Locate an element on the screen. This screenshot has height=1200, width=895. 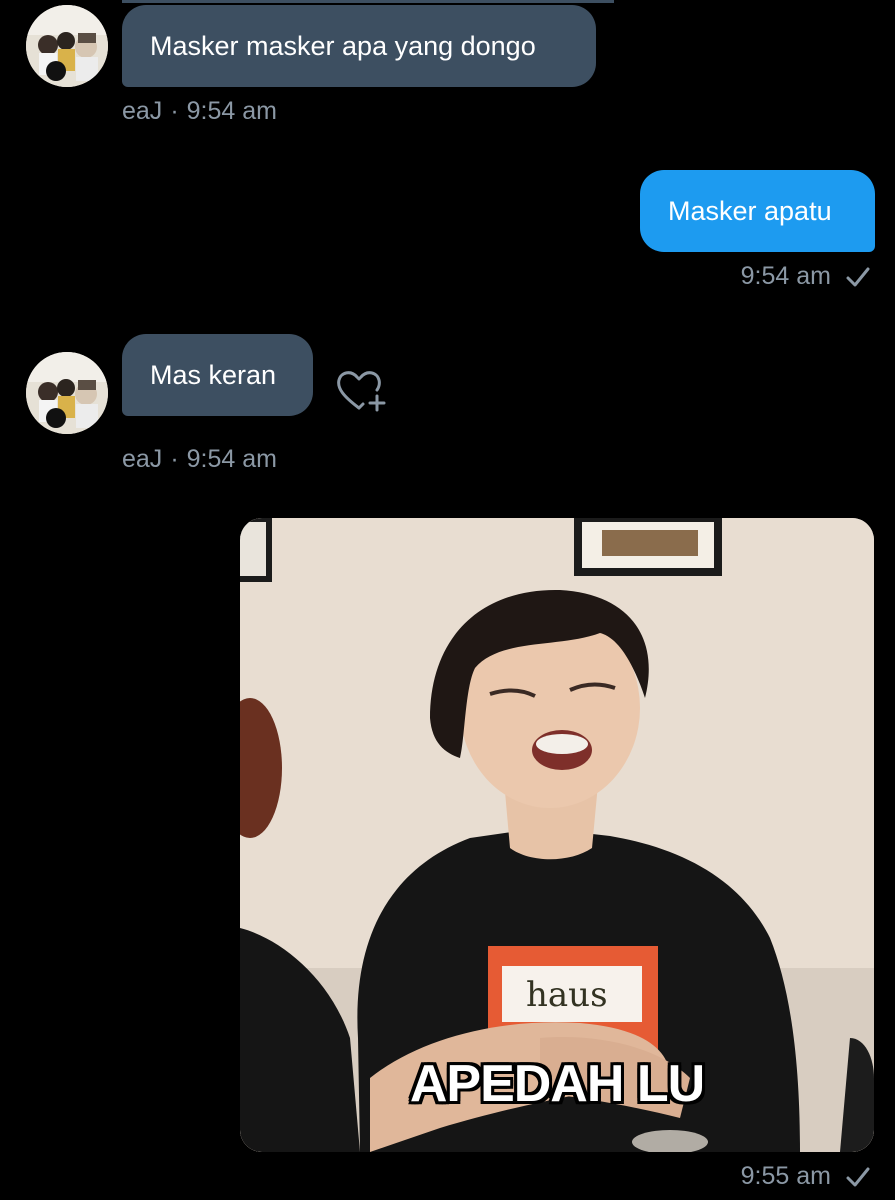
message-time: 9:55 am is located at coordinates (785, 1176).